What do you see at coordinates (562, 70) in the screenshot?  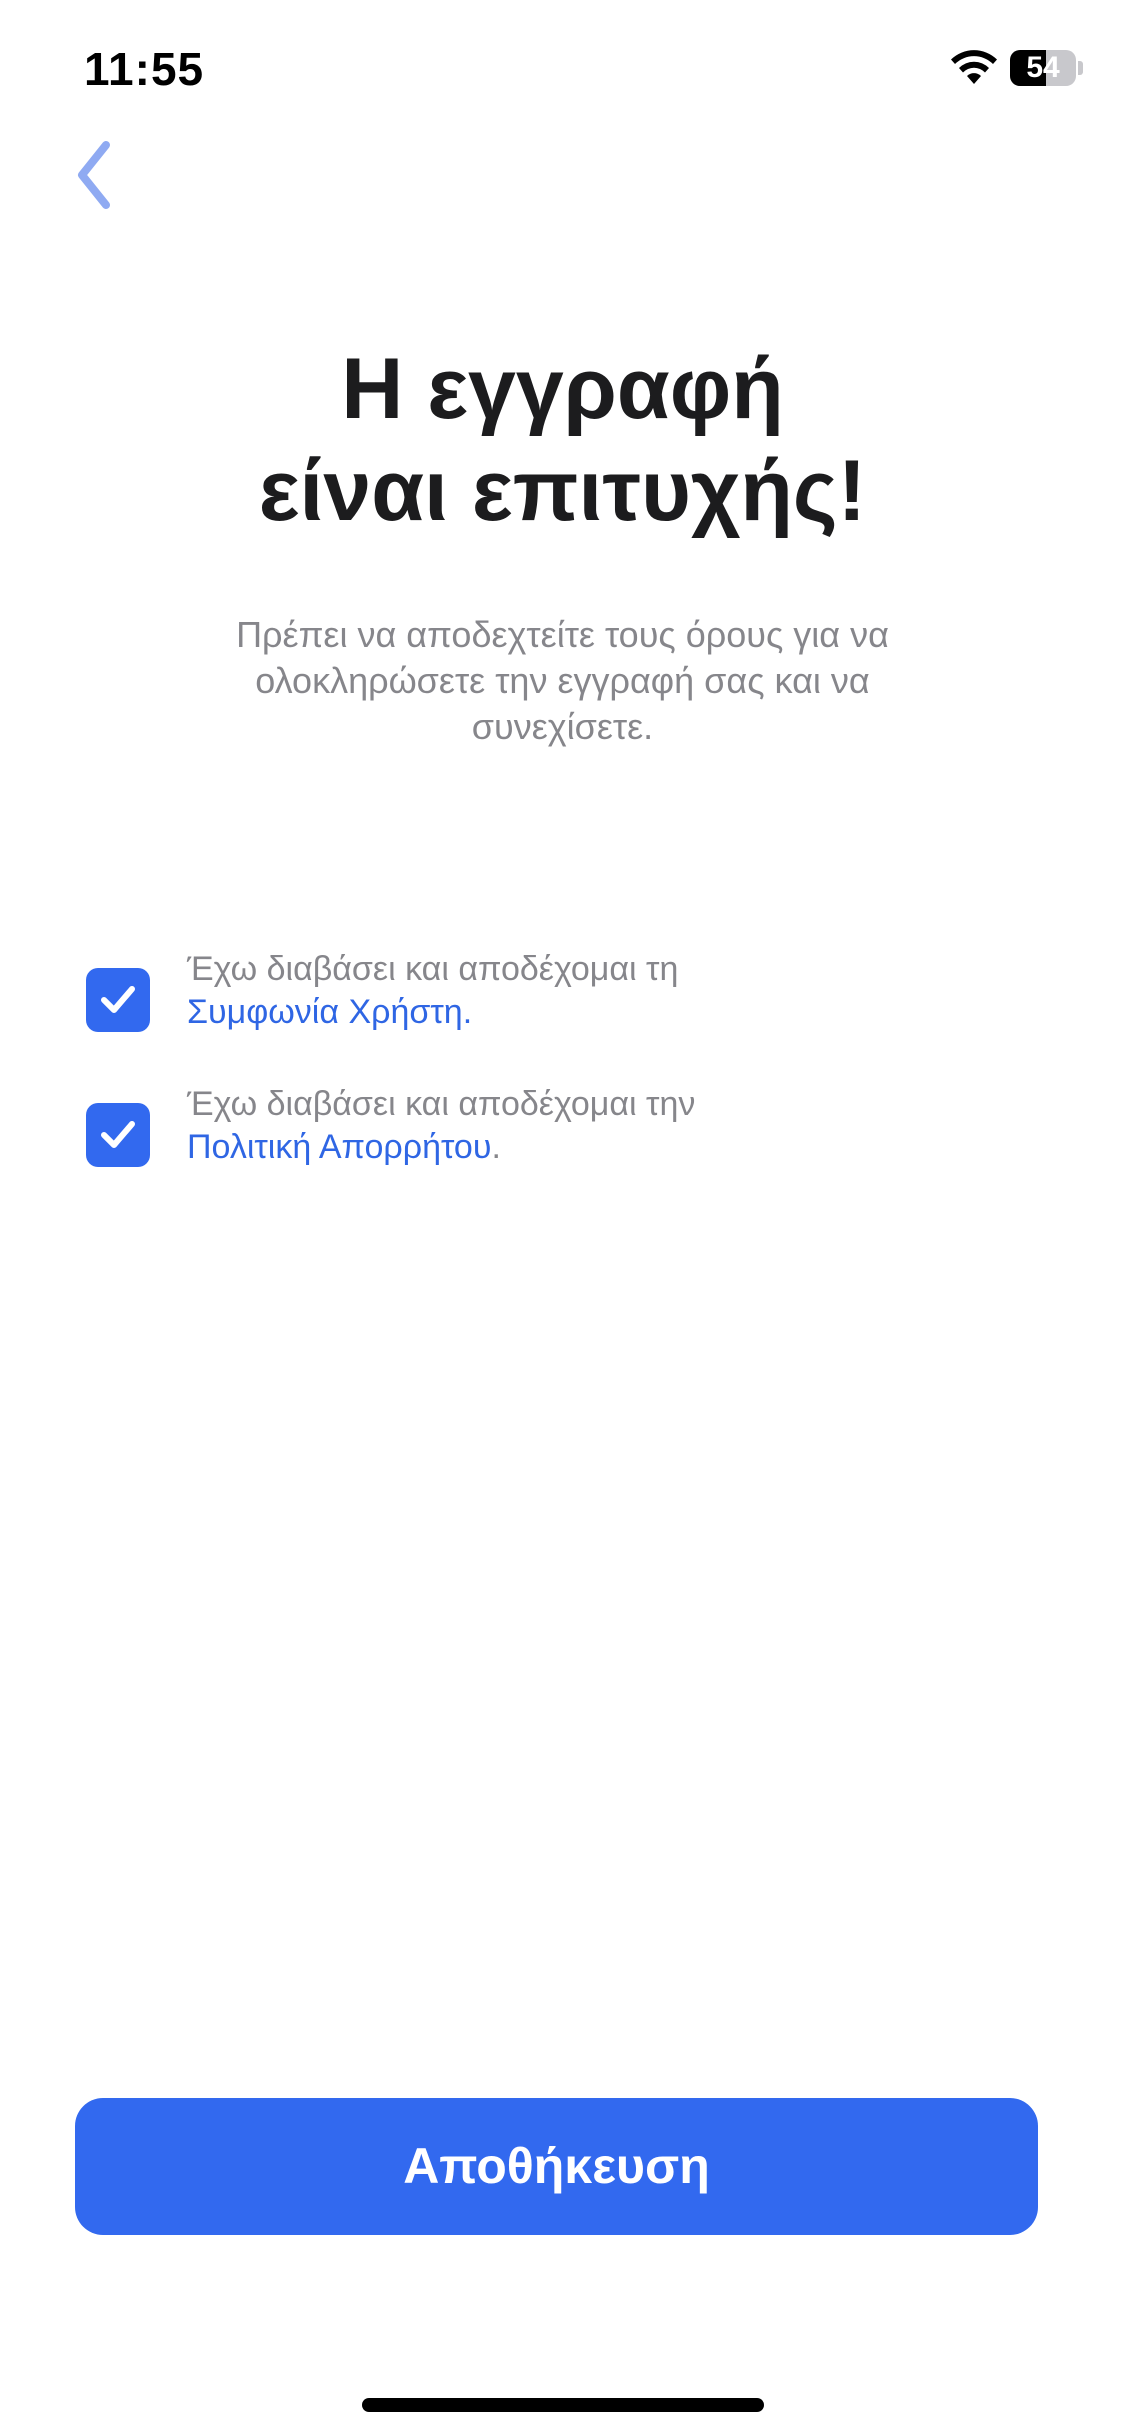 I see `status-bar: 11:55 54` at bounding box center [562, 70].